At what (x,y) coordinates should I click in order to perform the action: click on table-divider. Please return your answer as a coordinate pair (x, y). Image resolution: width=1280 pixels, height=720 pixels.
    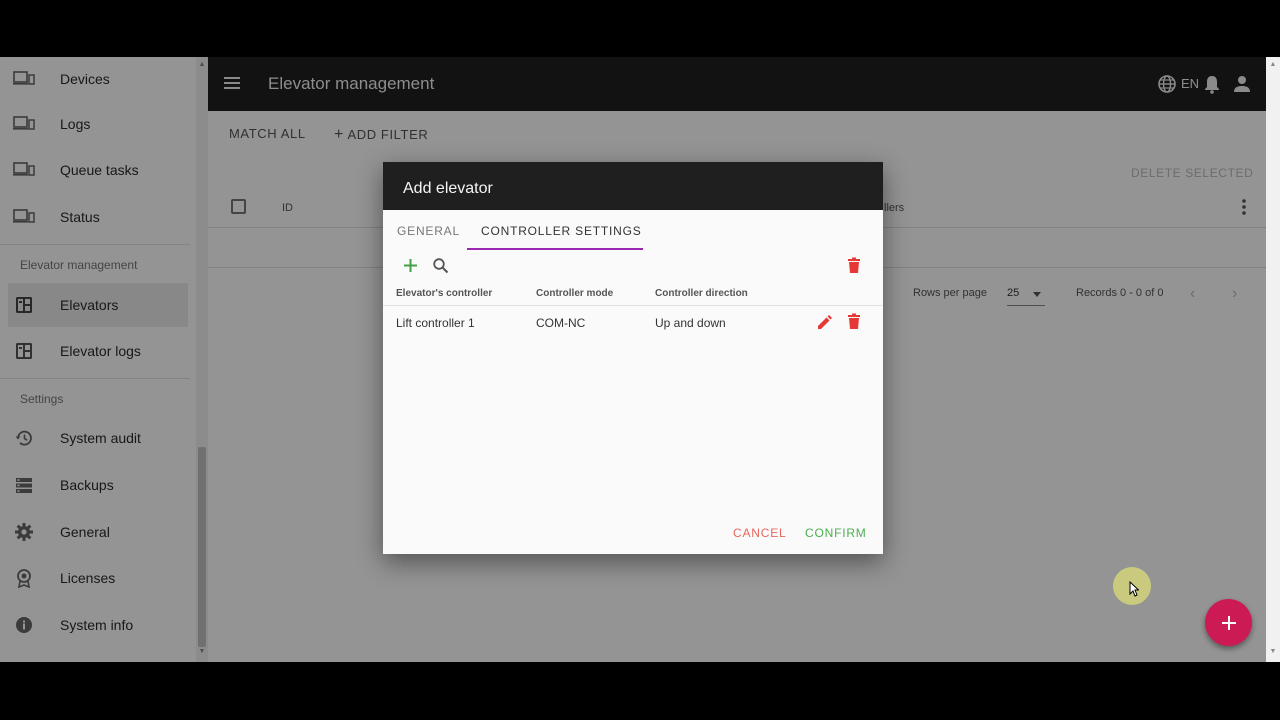
    Looking at the image, I should click on (633, 305).